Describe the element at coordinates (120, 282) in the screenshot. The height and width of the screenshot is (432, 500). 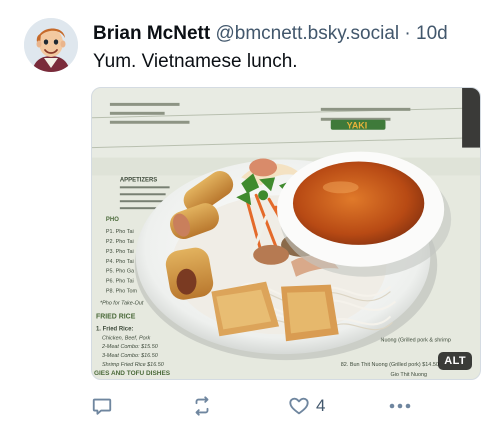
I see `menu-pho-6: P6. Pho Tai` at that location.